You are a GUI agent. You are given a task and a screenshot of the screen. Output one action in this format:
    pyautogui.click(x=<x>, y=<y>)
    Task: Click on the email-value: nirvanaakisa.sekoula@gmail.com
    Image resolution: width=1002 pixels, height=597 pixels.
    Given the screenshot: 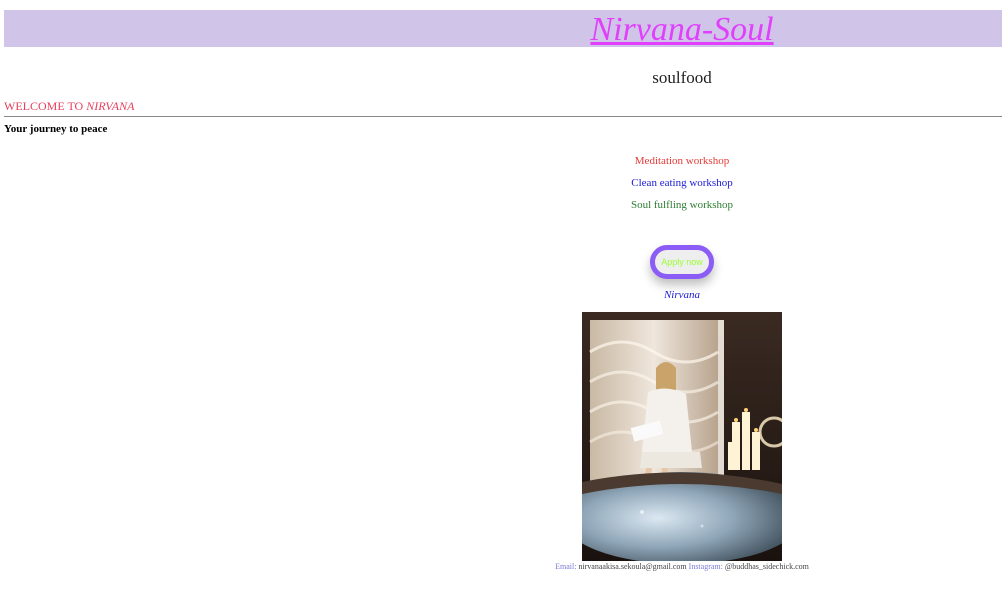 What is the action you would take?
    pyautogui.click(x=632, y=566)
    